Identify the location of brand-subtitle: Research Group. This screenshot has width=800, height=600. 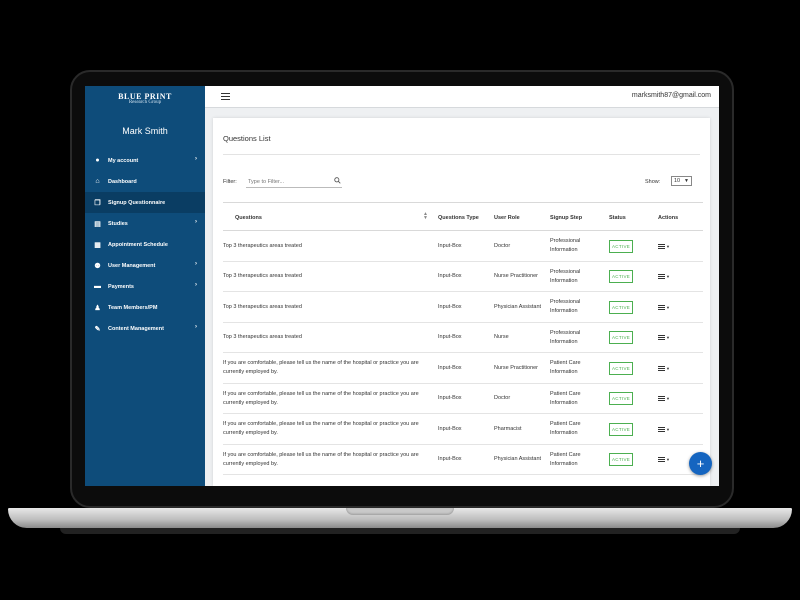
(145, 102).